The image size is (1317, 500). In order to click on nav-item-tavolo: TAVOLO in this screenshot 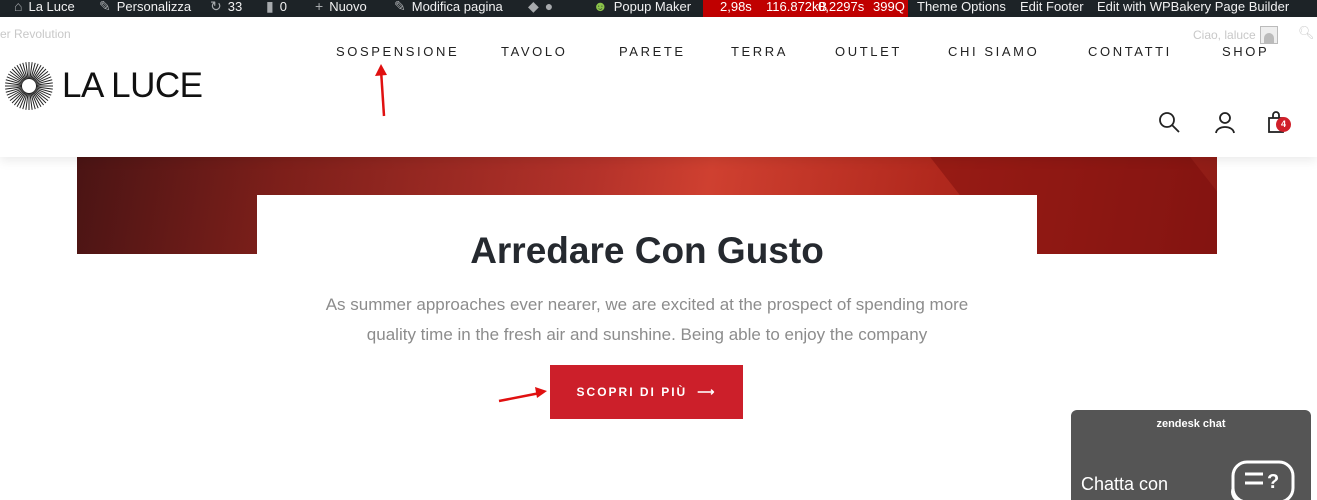, I will do `click(534, 51)`.